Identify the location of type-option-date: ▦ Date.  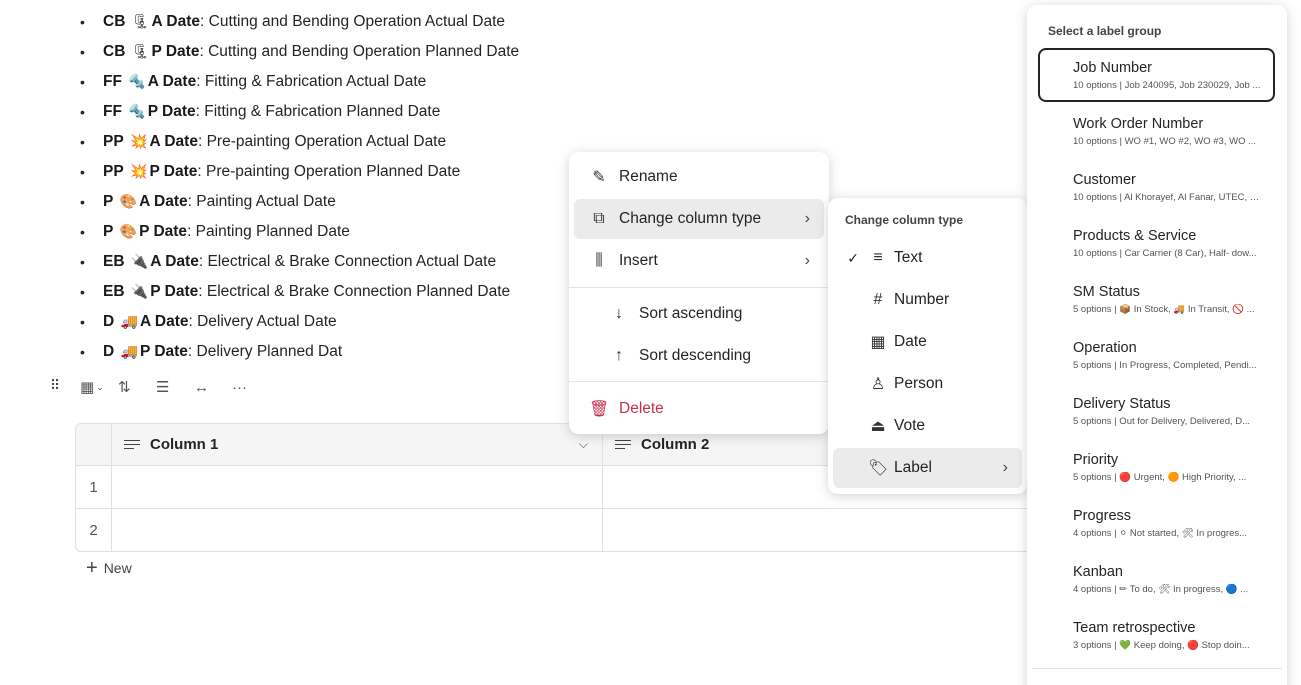
(927, 342).